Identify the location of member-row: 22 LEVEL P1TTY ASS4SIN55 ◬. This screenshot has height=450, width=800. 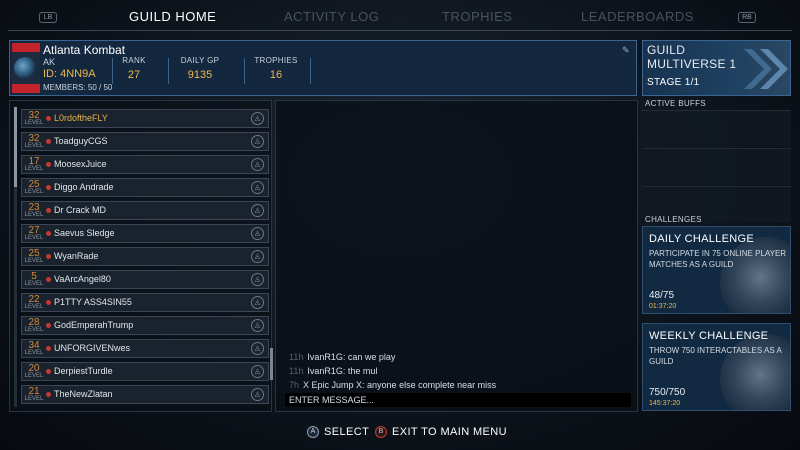
(145, 302).